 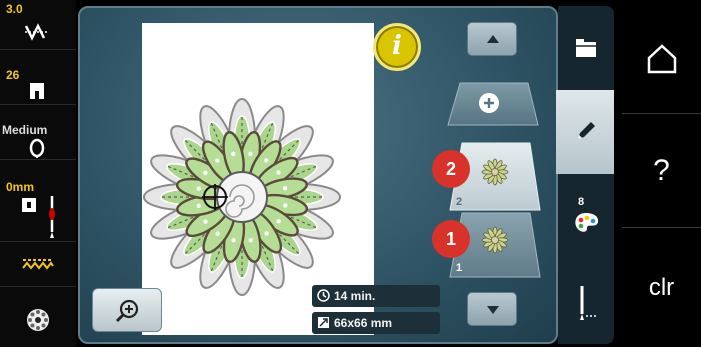 What do you see at coordinates (38, 320) in the screenshot?
I see `bobbin-icon` at bounding box center [38, 320].